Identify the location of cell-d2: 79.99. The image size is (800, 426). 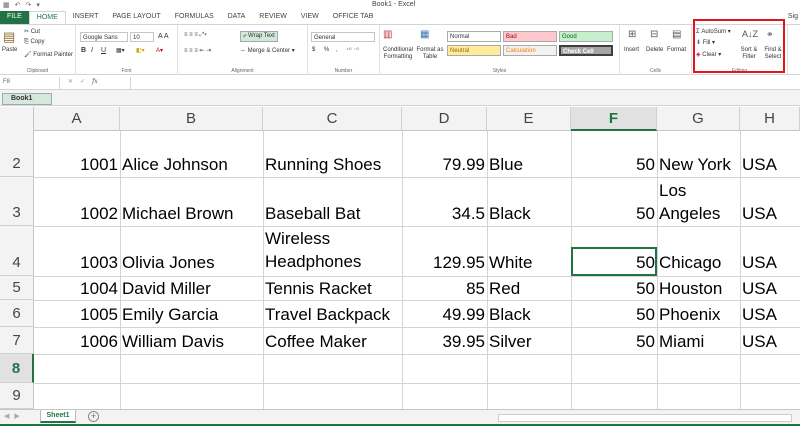
(444, 164).